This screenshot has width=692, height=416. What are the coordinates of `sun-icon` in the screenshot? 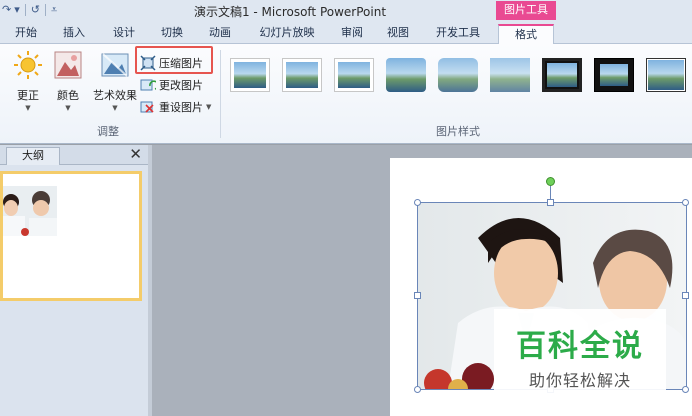 It's located at (28, 65).